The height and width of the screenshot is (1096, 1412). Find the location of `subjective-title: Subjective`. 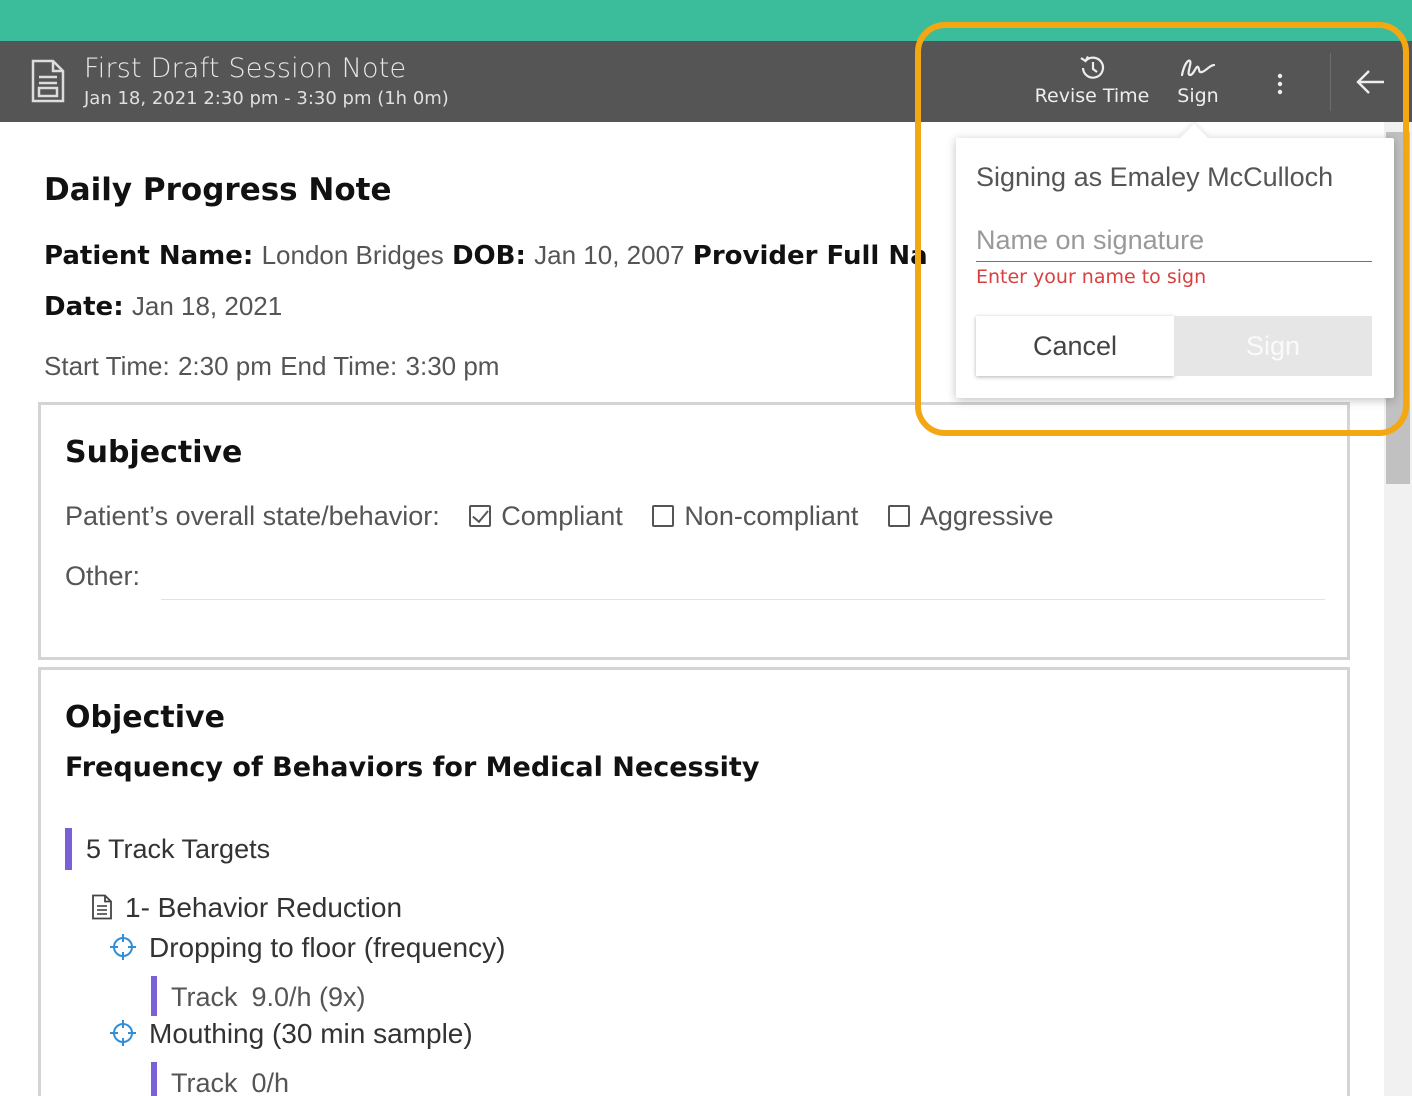

subjective-title: Subjective is located at coordinates (154, 452).